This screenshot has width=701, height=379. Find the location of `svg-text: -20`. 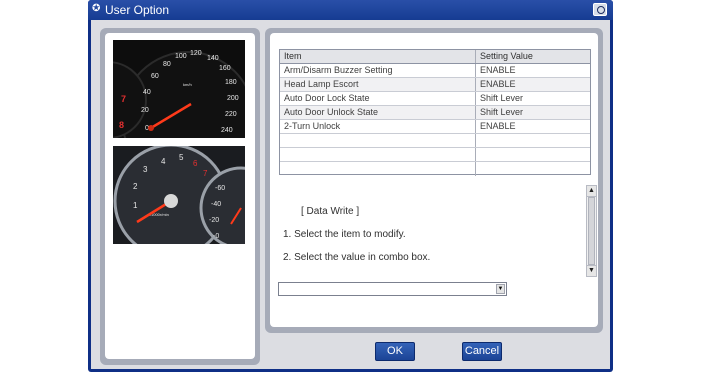

svg-text: -20 is located at coordinates (214, 220).